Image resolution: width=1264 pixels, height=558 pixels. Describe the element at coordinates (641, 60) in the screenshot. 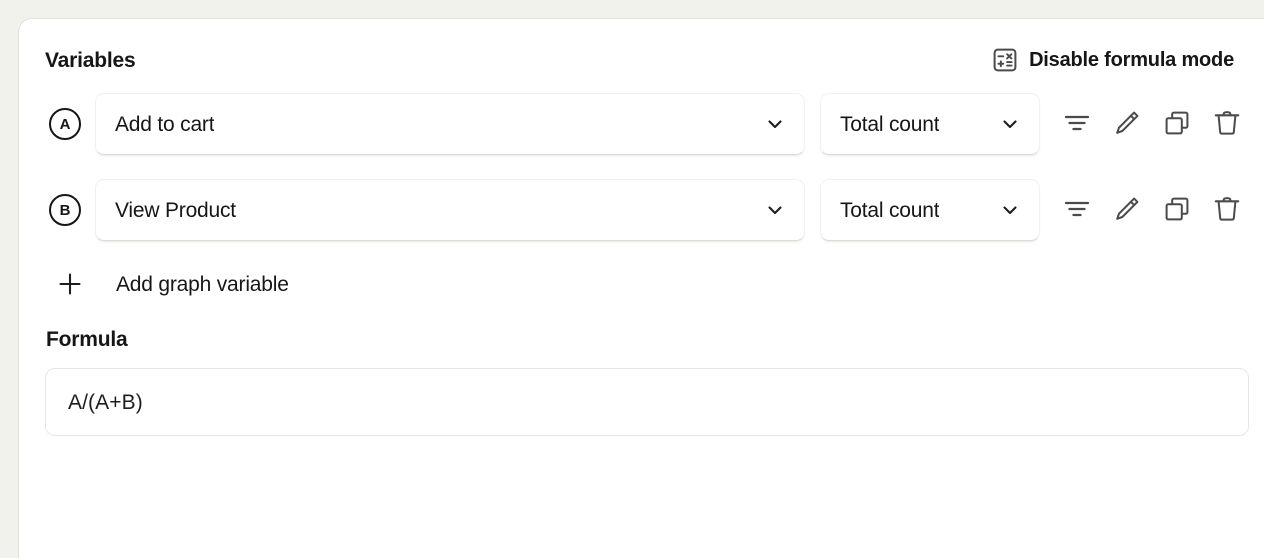

I see `variables-header: Variables Disable formula mode` at that location.